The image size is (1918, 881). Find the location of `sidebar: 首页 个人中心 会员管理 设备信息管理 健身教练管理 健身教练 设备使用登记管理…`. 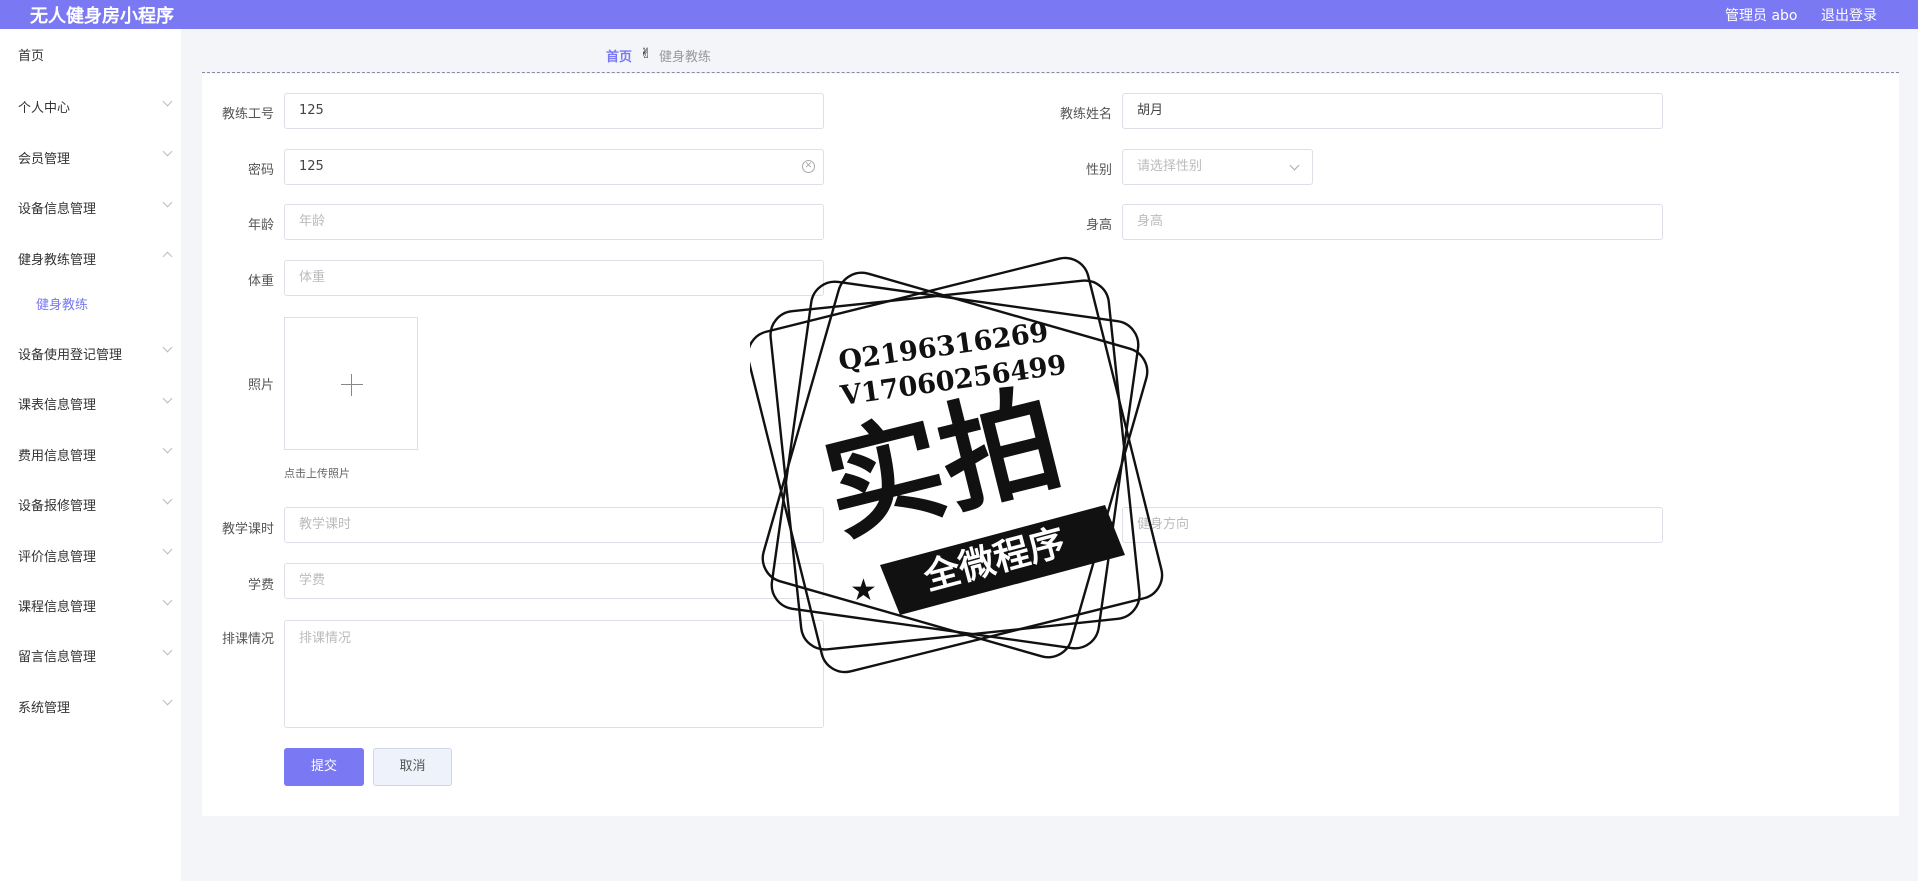

sidebar: 首页 个人中心 会员管理 设备信息管理 健身教练管理 健身教练 设备使用登记管理… is located at coordinates (90, 455).